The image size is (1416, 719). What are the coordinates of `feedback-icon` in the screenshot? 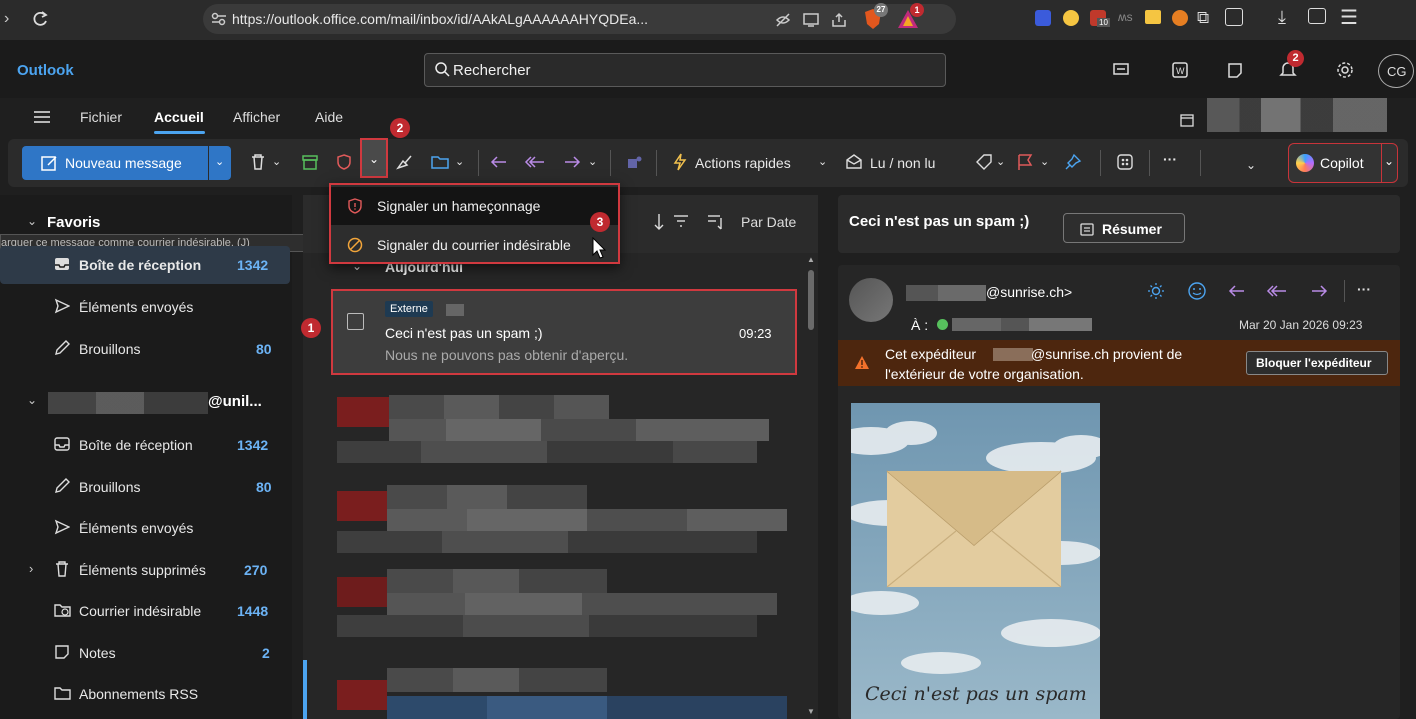 It's located at (1235, 70).